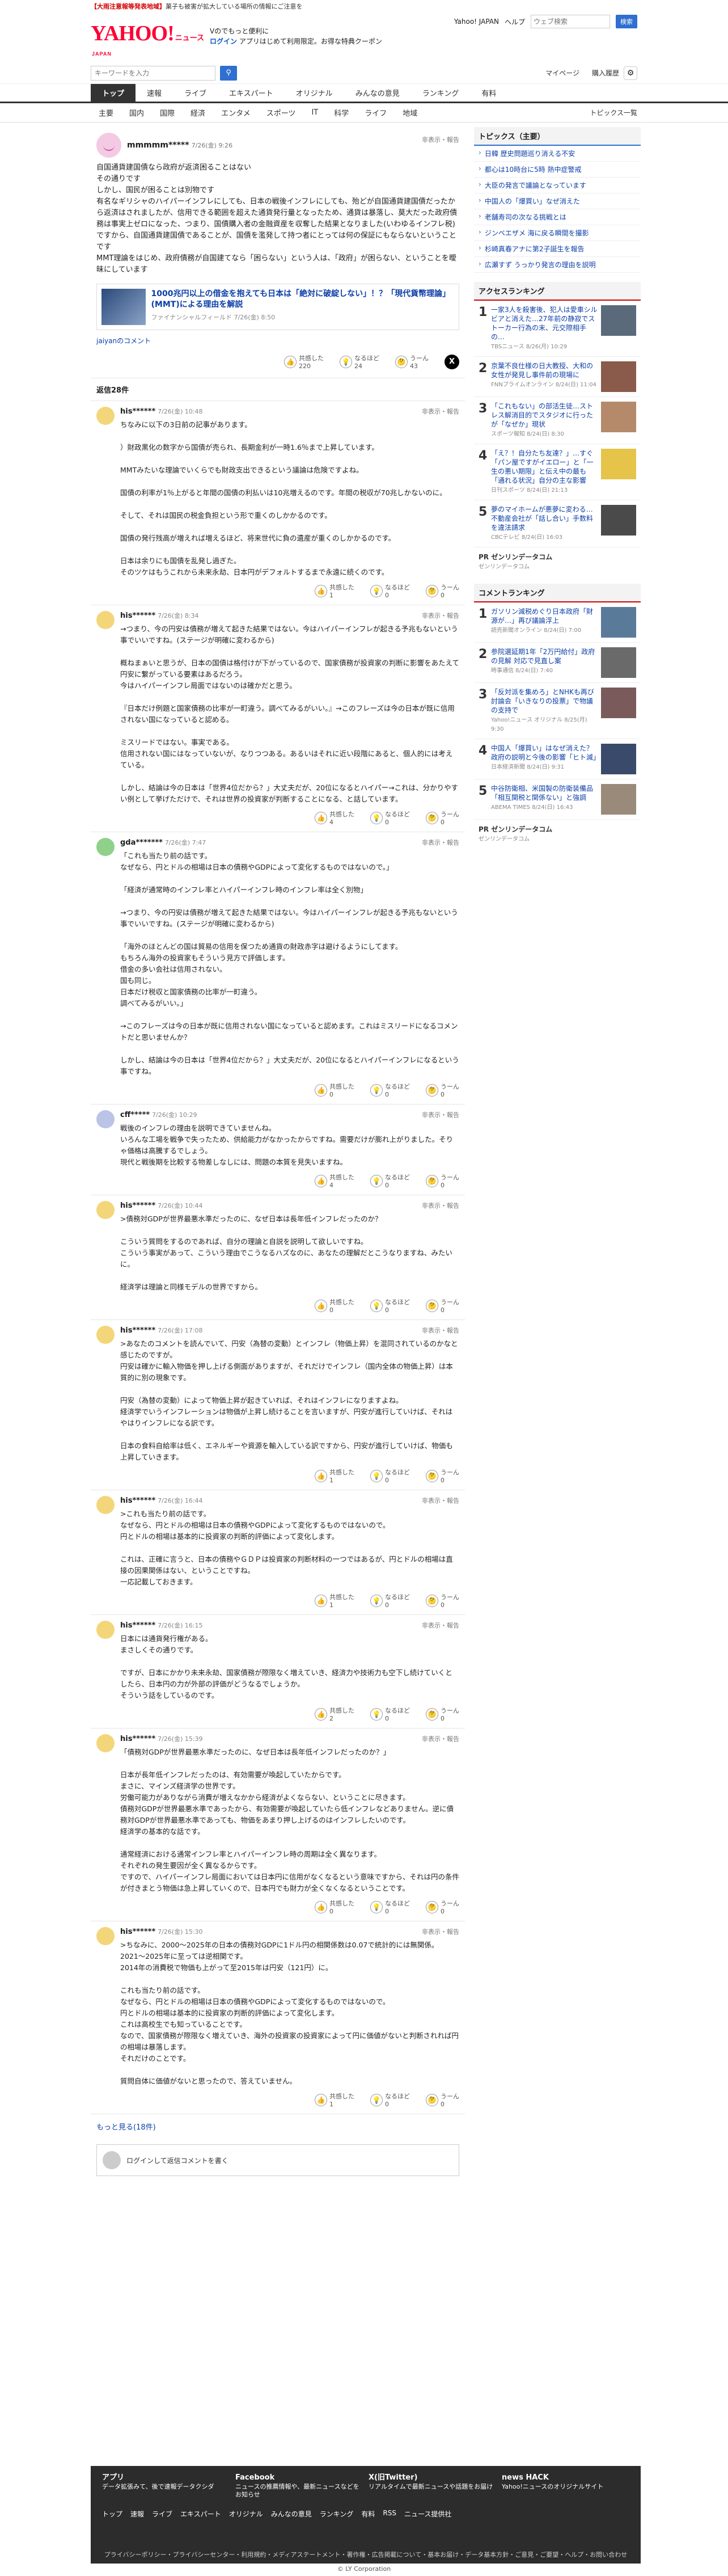 The height and width of the screenshot is (2576, 728). I want to click on topic-item: › 中国人の「爆買い」なぜ消えた, so click(557, 201).